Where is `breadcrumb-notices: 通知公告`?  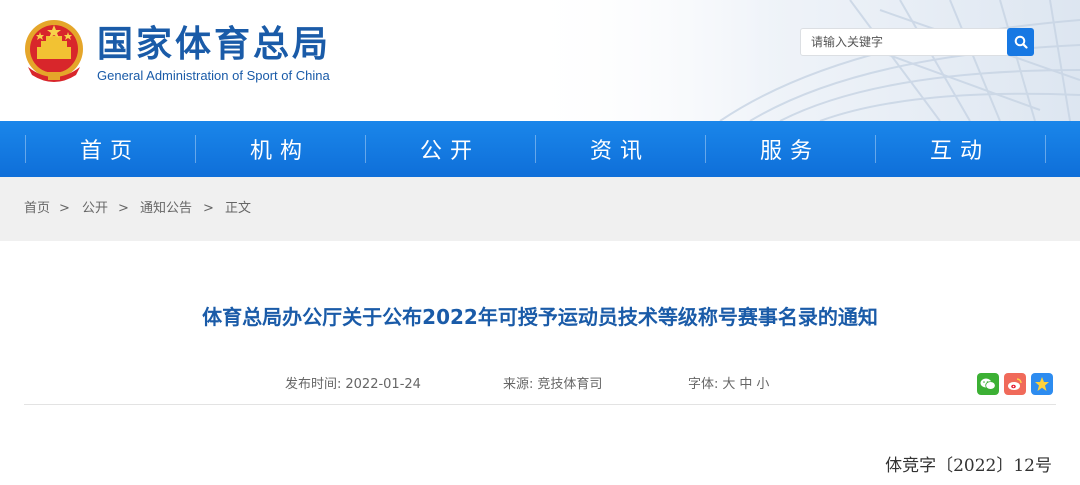
breadcrumb-notices: 通知公告 is located at coordinates (166, 209).